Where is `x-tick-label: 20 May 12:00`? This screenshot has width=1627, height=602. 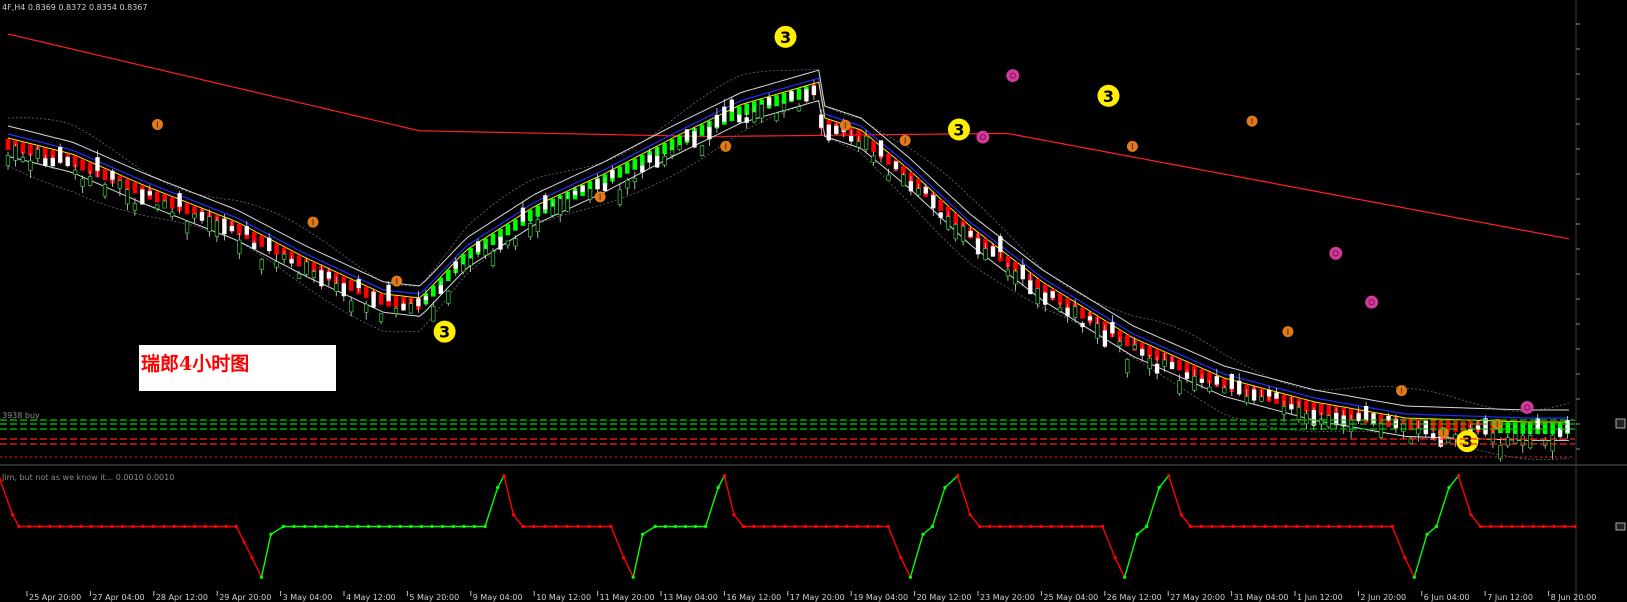
x-tick-label: 20 May 12:00 is located at coordinates (944, 597).